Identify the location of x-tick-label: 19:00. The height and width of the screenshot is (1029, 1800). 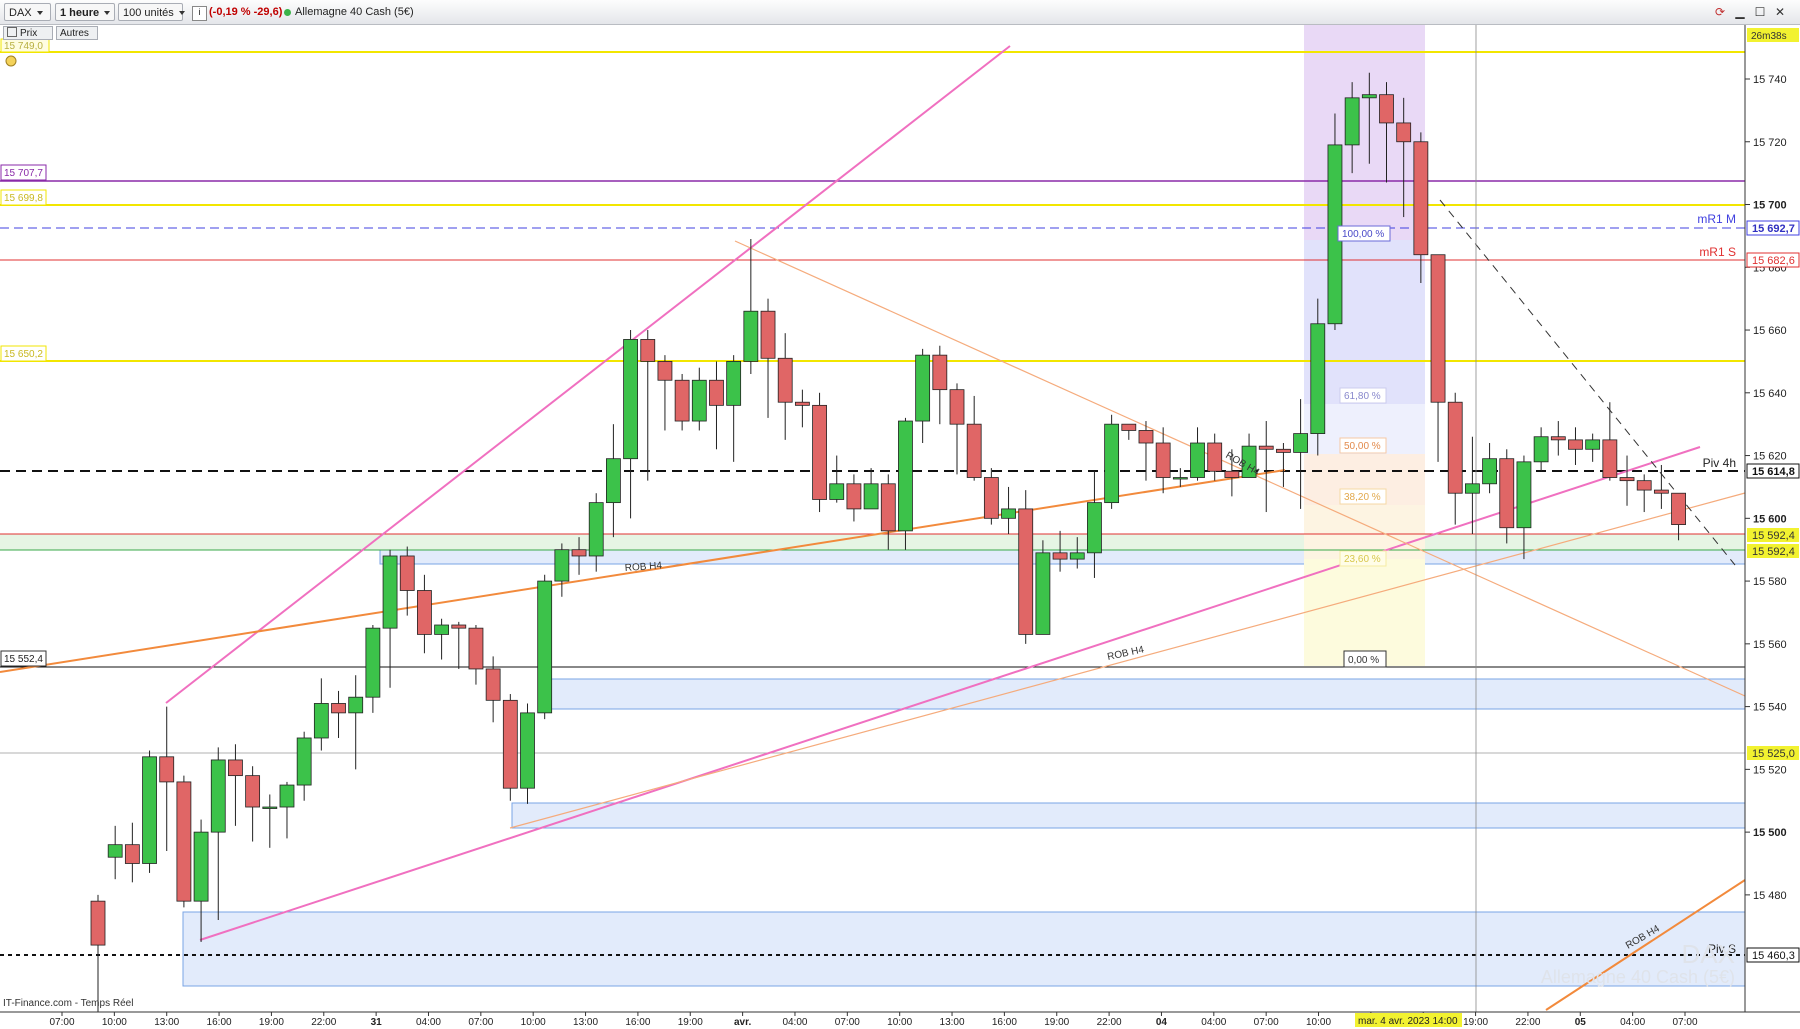
(271, 1022).